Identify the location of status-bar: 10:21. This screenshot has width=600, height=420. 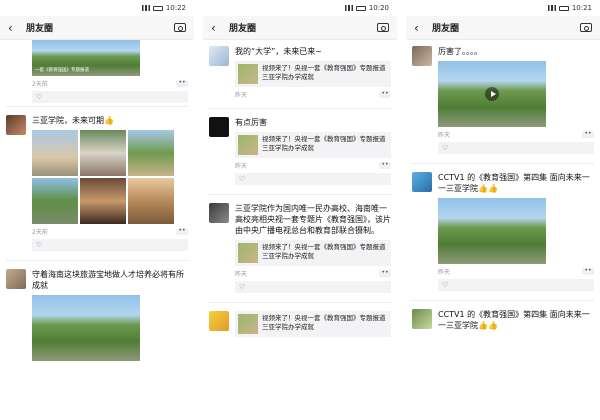
(503, 8).